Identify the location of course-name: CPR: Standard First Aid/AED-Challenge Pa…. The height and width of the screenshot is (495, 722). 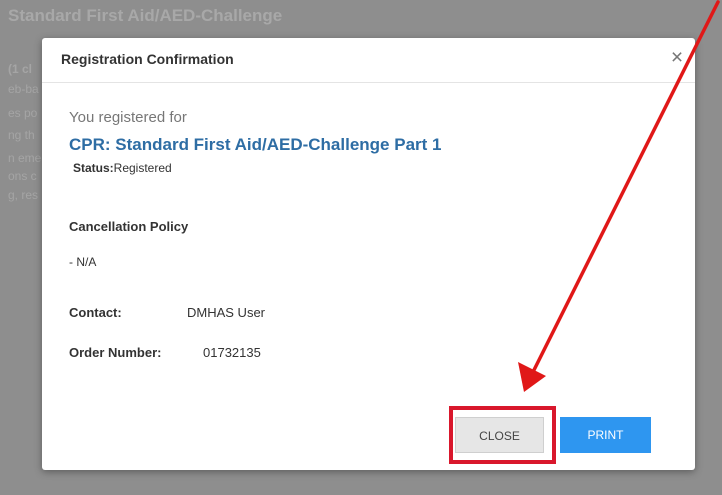
(255, 144).